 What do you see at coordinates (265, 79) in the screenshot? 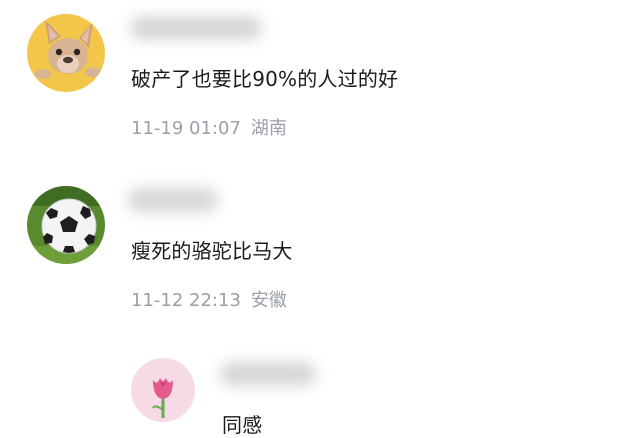
I see `comment-text: 破产了也要比90%的人过的好` at bounding box center [265, 79].